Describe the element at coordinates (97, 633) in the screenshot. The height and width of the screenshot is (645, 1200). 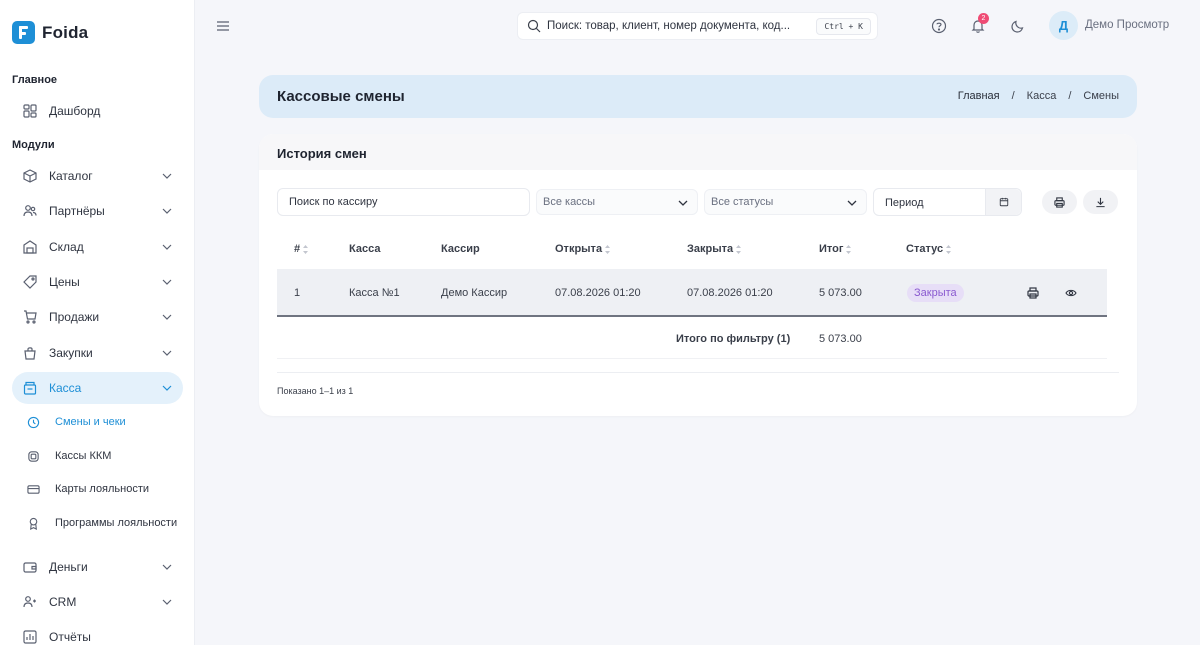
I see `sidebar-item-reports: Отчёты` at that location.